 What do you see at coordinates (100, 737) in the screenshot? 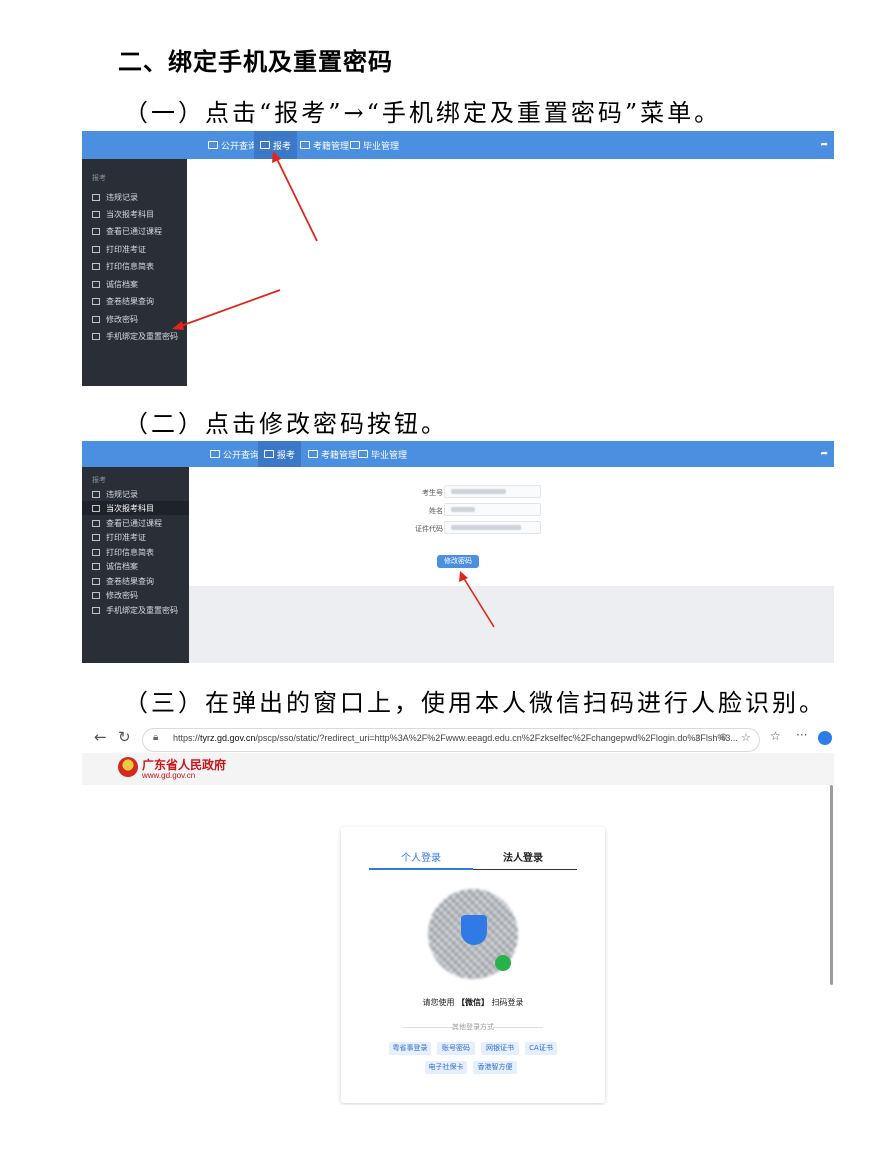
I see `back-icon: ←` at bounding box center [100, 737].